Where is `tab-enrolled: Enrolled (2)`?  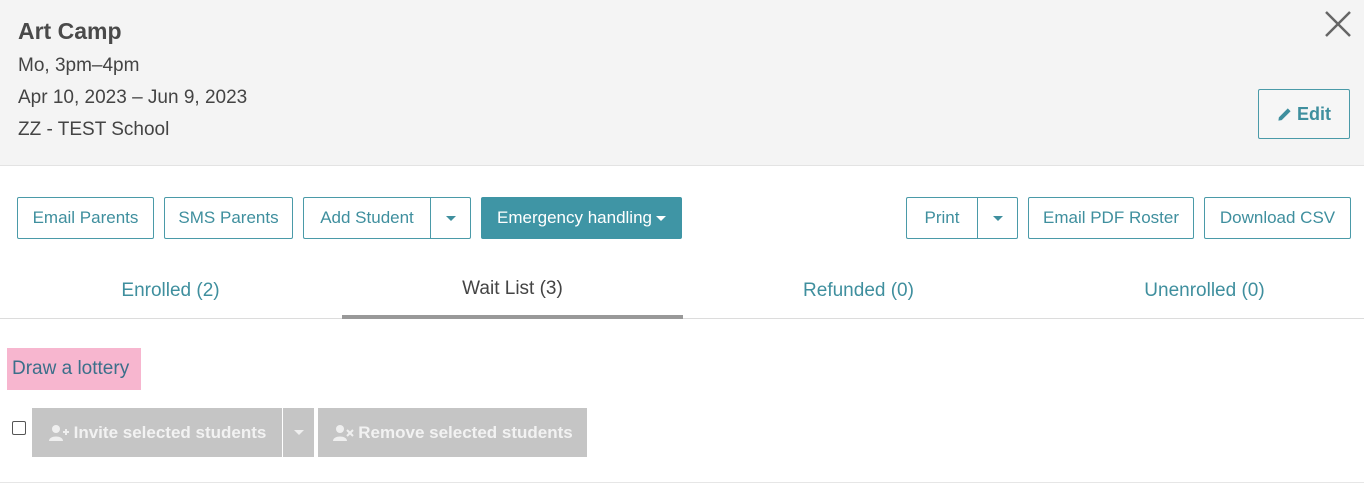 tab-enrolled: Enrolled (2) is located at coordinates (170, 290).